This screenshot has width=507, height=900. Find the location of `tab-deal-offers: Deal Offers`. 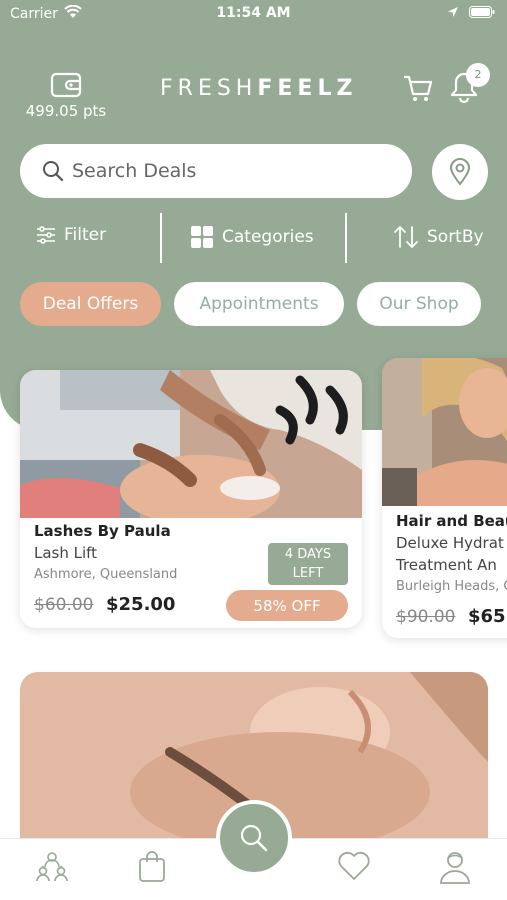

tab-deal-offers: Deal Offers is located at coordinates (90, 304).